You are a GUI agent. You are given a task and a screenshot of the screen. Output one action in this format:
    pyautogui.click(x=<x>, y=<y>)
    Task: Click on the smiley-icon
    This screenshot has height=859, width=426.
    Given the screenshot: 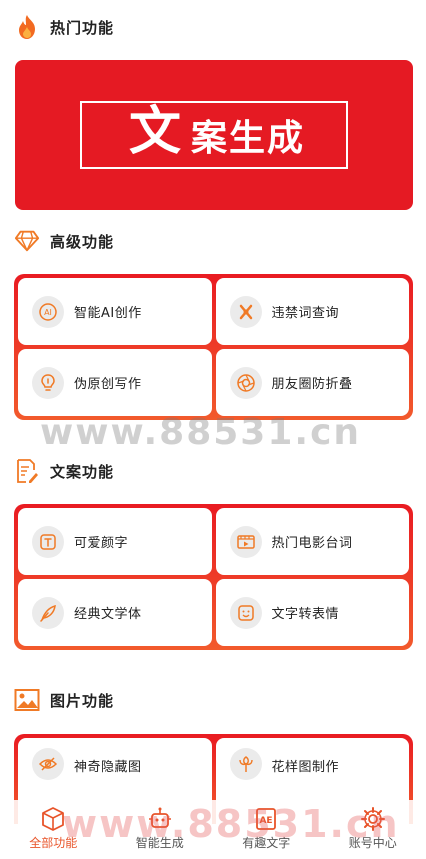 What is the action you would take?
    pyautogui.click(x=245, y=612)
    